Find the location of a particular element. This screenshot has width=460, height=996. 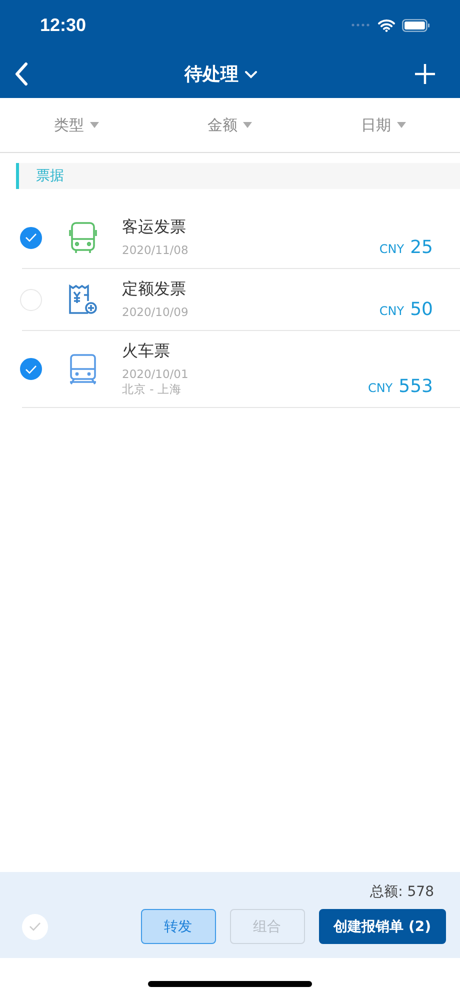

action-button: 创建报销单 (2) is located at coordinates (382, 926).